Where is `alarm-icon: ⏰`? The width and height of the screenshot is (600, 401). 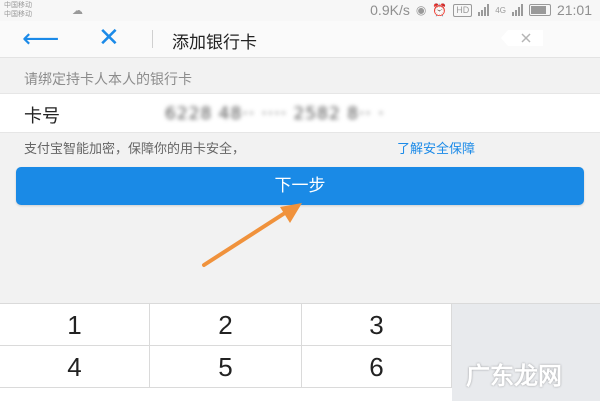 alarm-icon: ⏰ is located at coordinates (440, 10).